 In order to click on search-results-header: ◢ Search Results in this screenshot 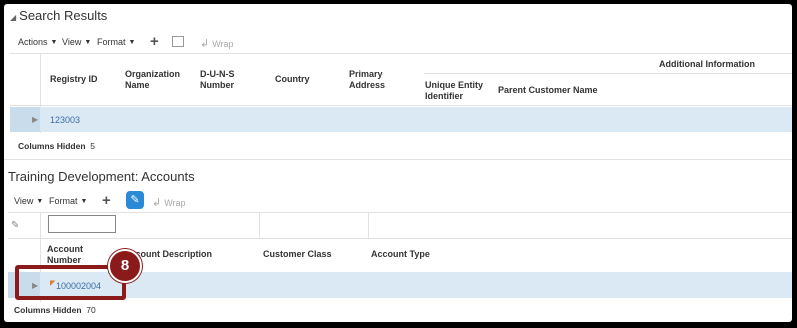, I will do `click(58, 15)`.